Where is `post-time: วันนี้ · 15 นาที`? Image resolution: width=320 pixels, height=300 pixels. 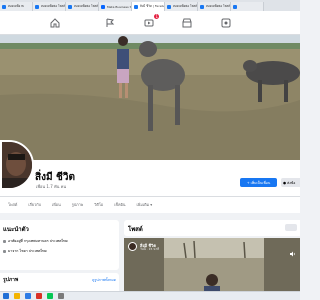 post-time: วันนี้ · 15 นาที is located at coordinates (149, 249).